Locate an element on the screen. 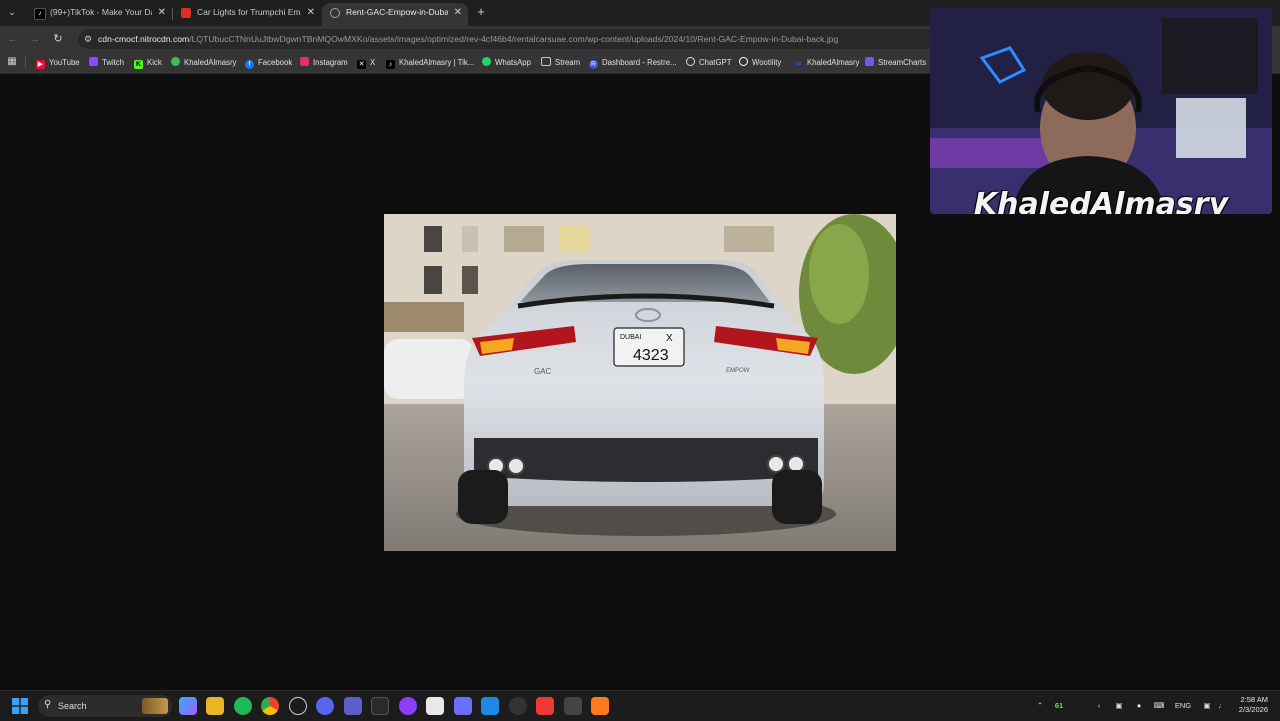 This screenshot has height=721, width=1280. site-info-icon: ⚙ is located at coordinates (88, 39).